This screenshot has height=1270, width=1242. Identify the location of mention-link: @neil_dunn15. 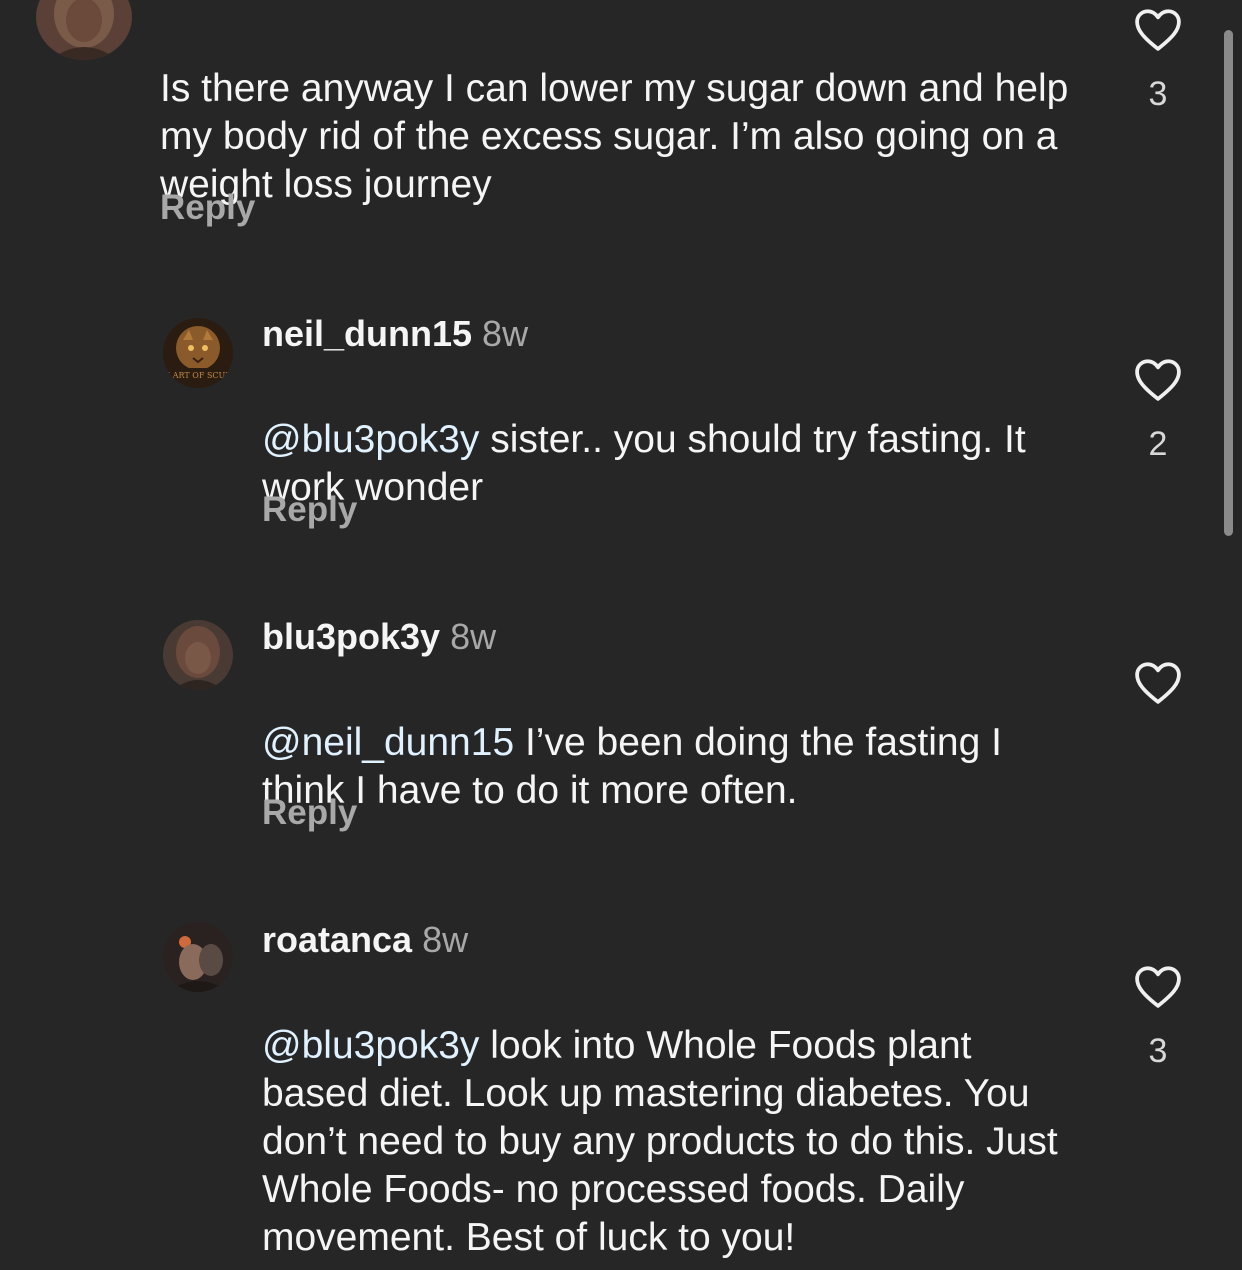
(388, 742).